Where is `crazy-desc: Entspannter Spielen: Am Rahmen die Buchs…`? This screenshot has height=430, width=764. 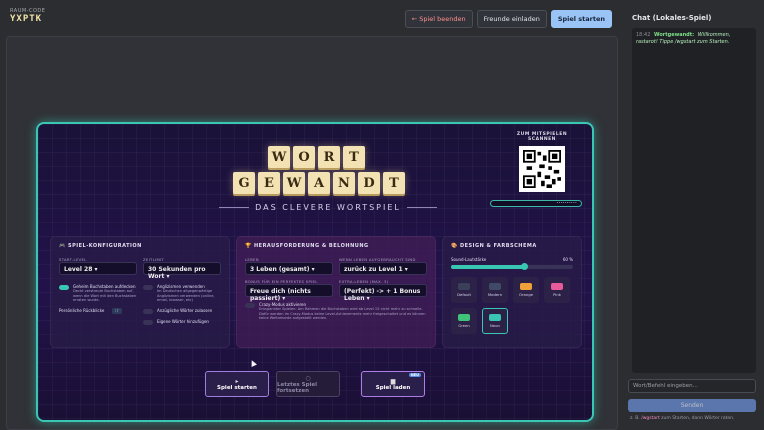 crazy-desc: Entspannter Spielen: Am Rahmen die Buchs… is located at coordinates (342, 313).